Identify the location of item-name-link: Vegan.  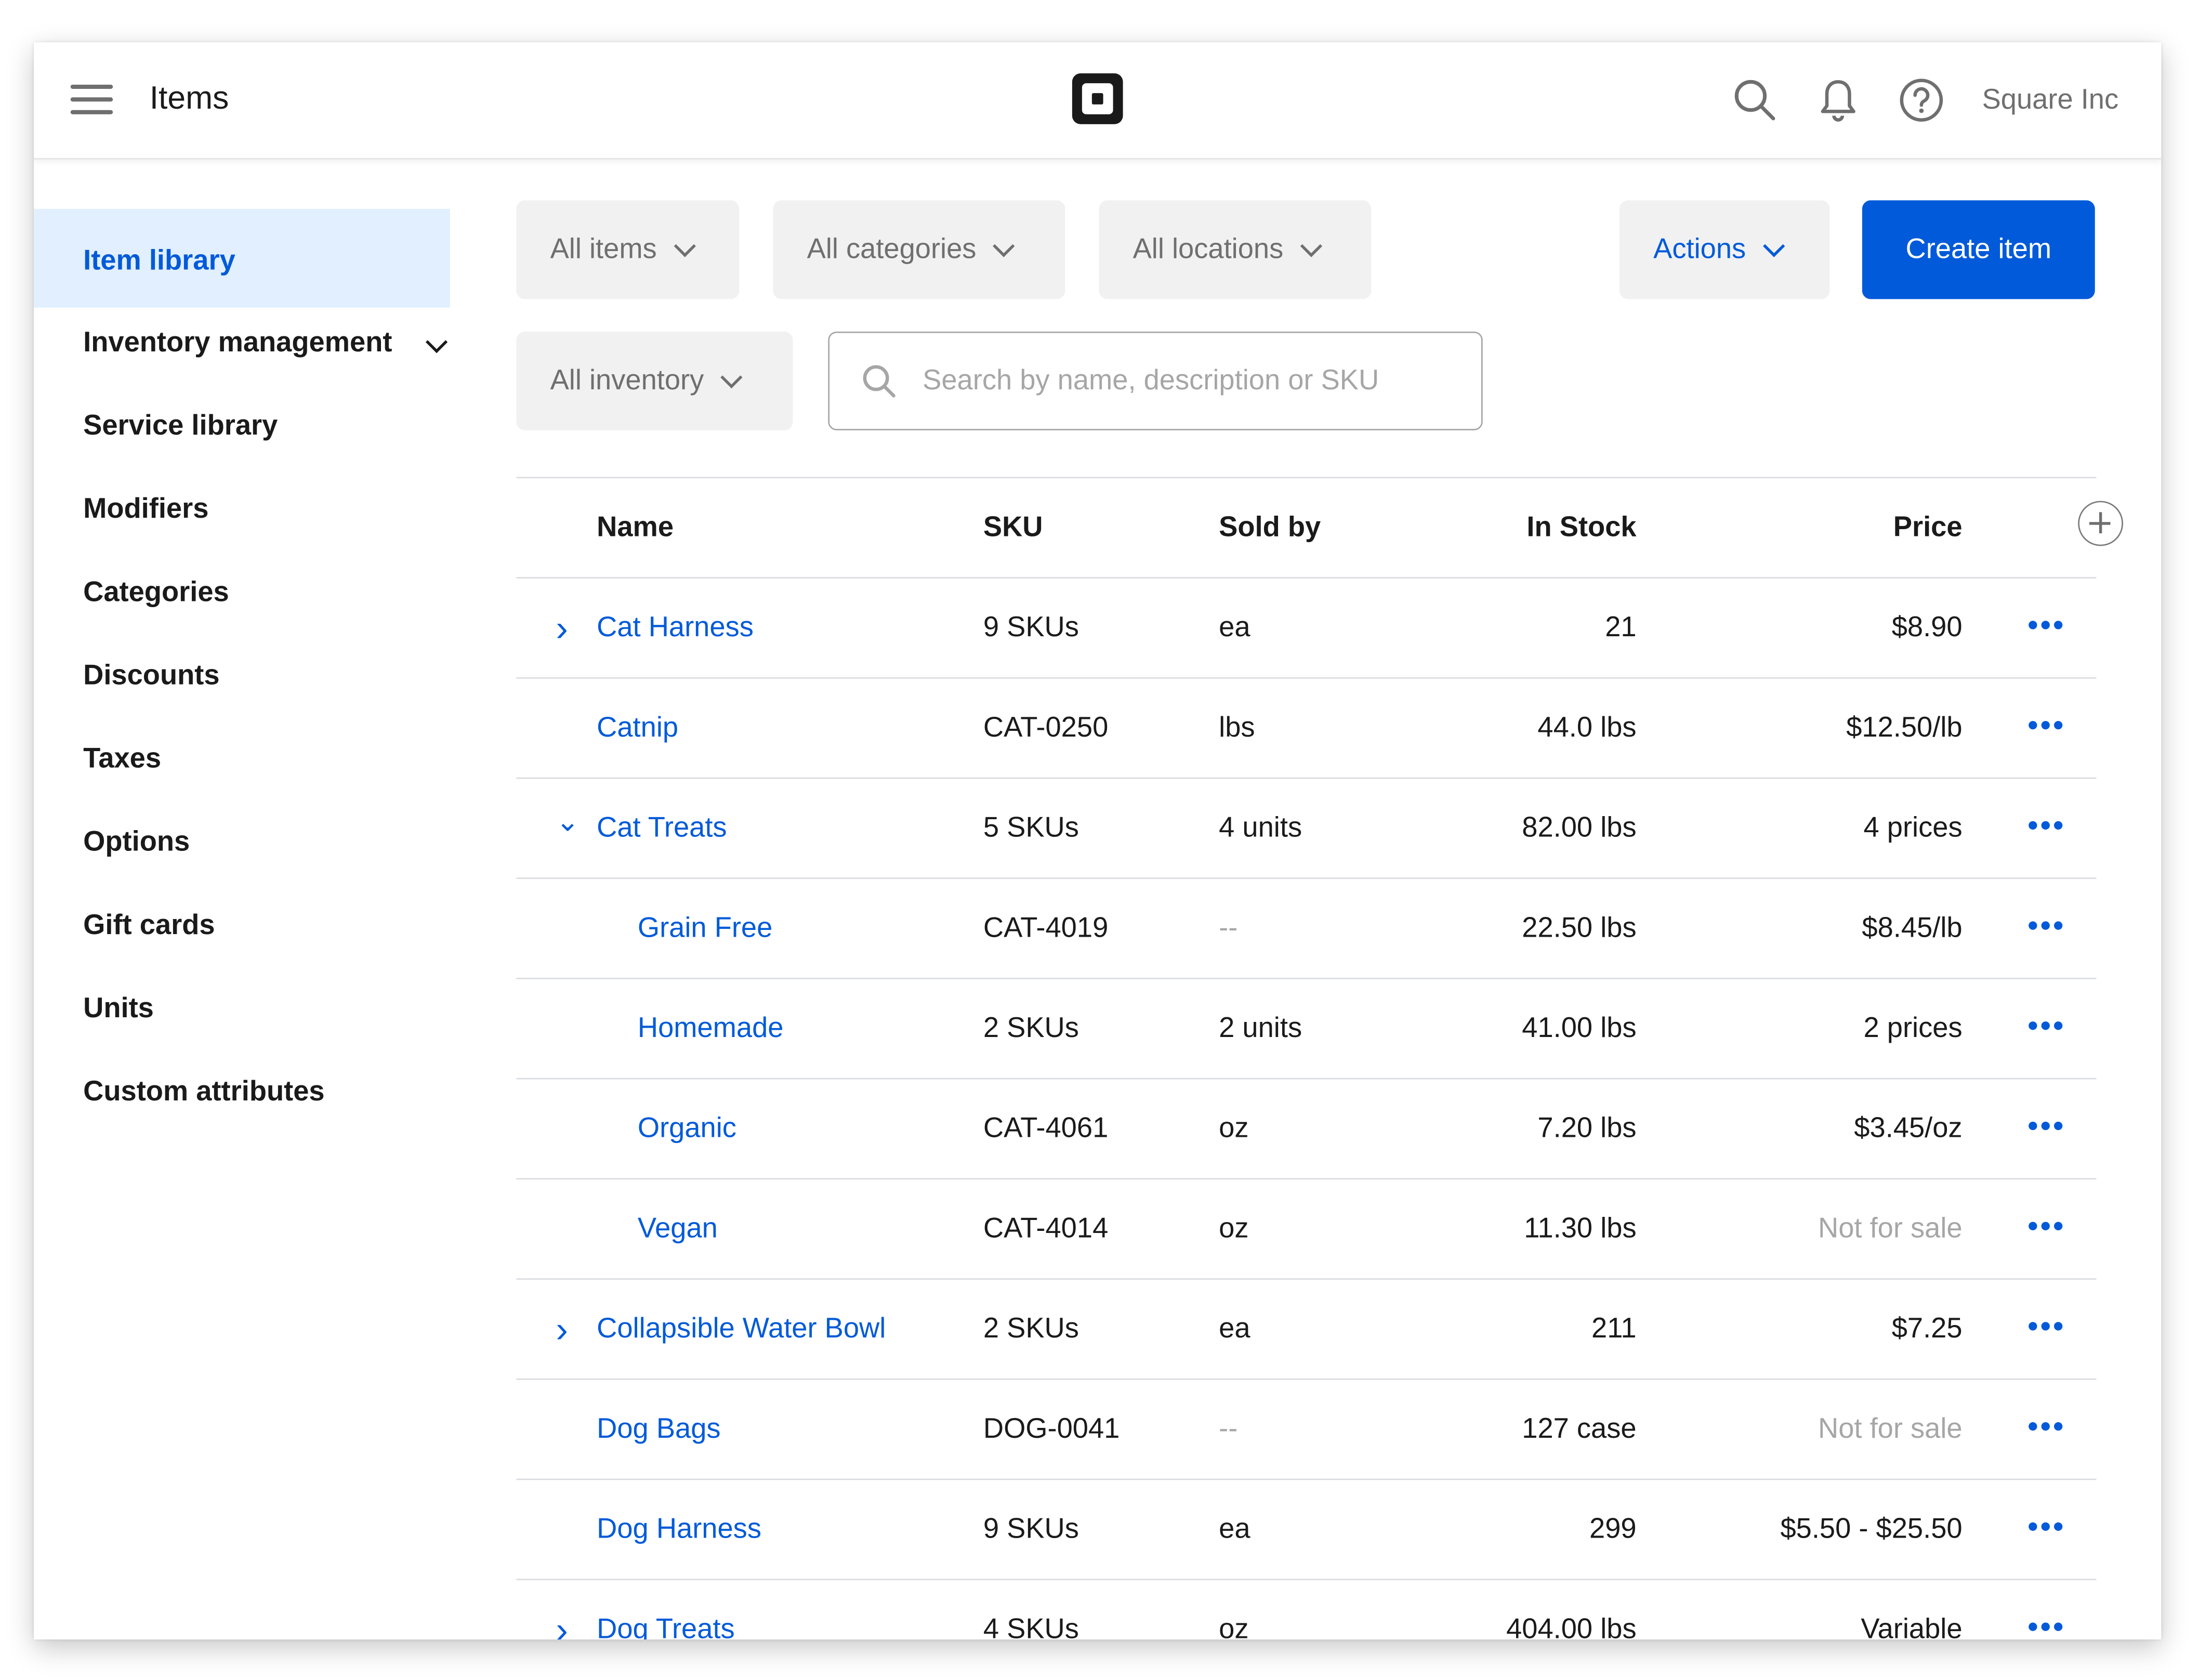
(678, 1228).